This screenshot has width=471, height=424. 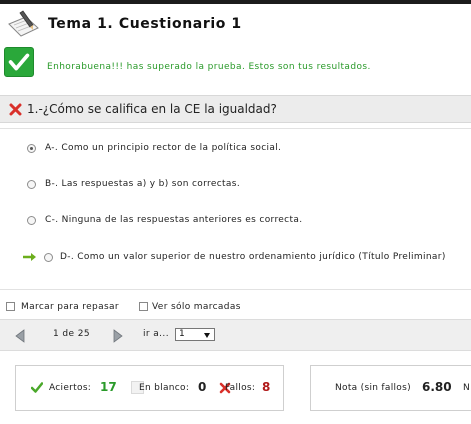 I want to click on mark-review-checkbox, so click(x=10, y=306).